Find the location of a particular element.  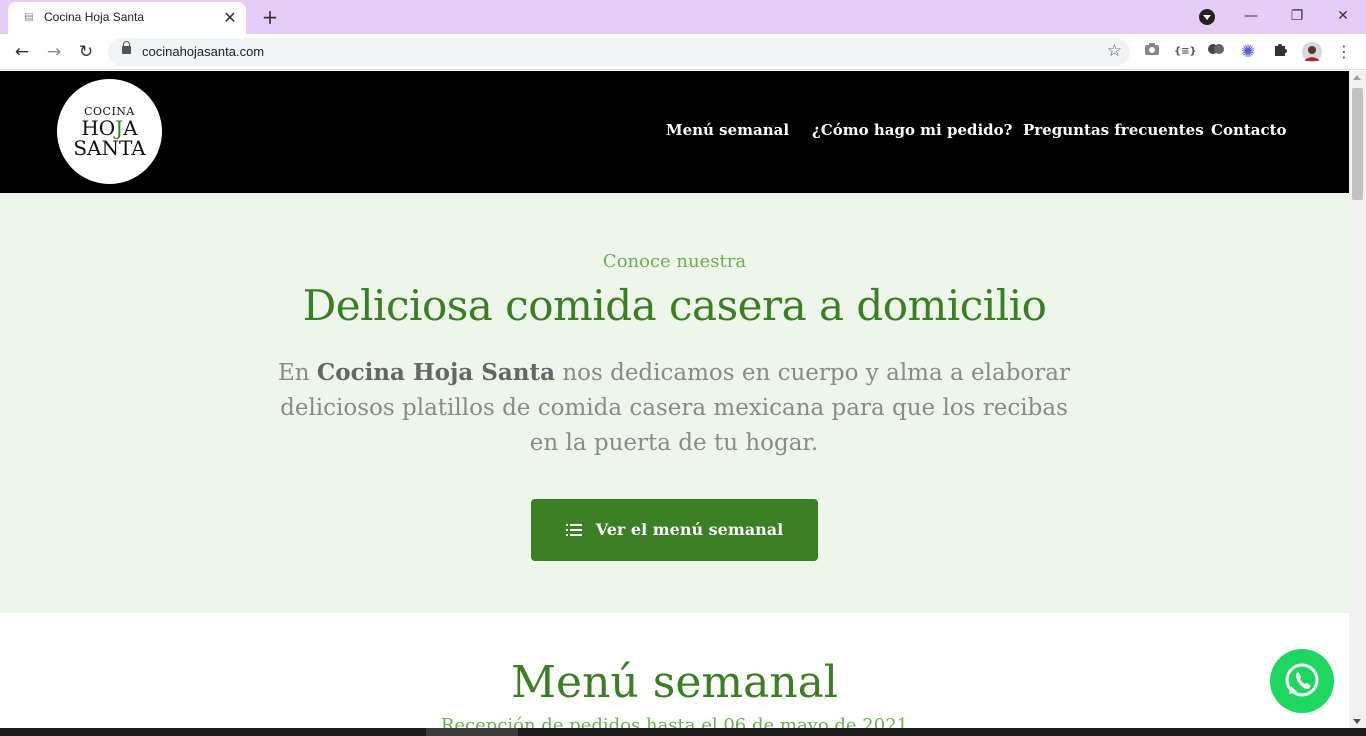

json-viewer-icon: {≡} is located at coordinates (1185, 52).